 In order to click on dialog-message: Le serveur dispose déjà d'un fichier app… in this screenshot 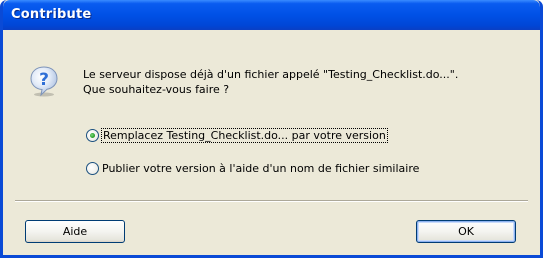, I will do `click(270, 82)`.